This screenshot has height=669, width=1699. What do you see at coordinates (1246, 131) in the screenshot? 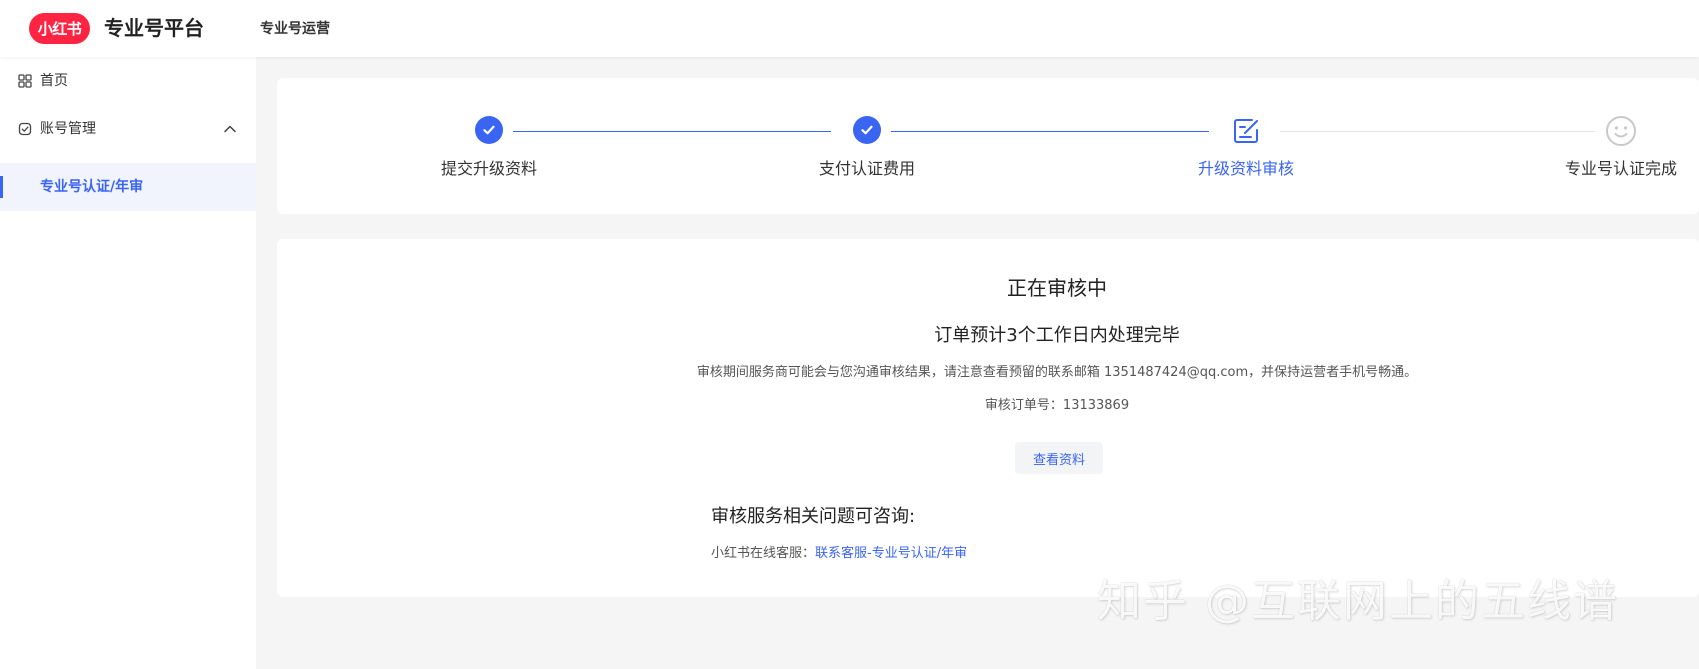
I see `edit-document-icon` at bounding box center [1246, 131].